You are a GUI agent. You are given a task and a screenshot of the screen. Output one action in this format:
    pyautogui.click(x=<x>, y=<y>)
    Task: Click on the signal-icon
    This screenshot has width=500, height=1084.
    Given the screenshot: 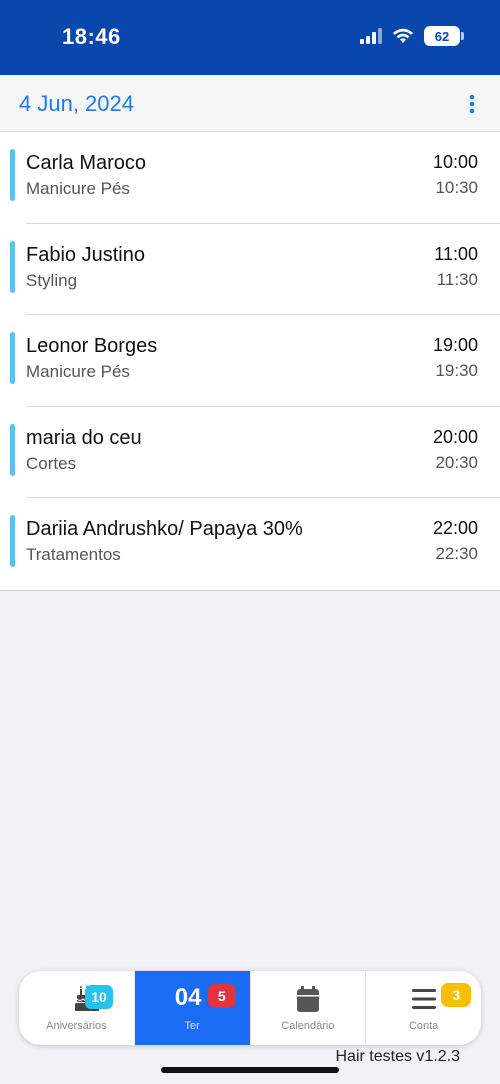 What is the action you would take?
    pyautogui.click(x=371, y=36)
    